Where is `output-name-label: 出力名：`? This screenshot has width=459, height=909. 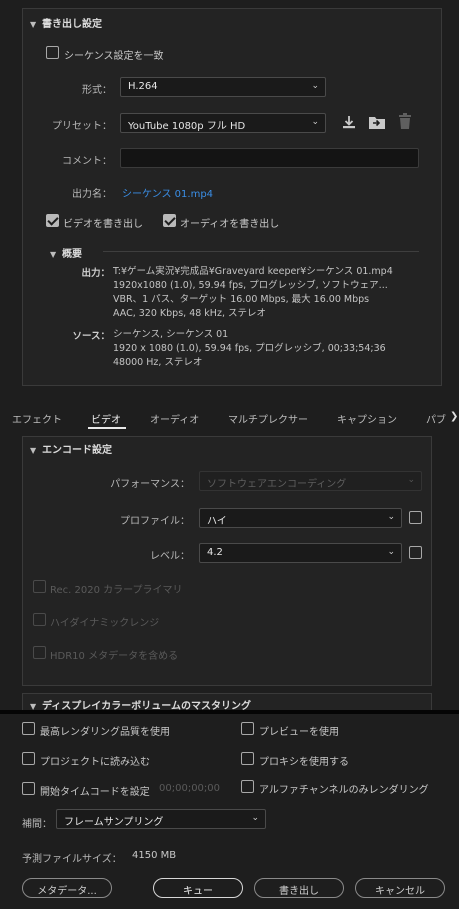 output-name-label: 出力名： is located at coordinates (92, 194).